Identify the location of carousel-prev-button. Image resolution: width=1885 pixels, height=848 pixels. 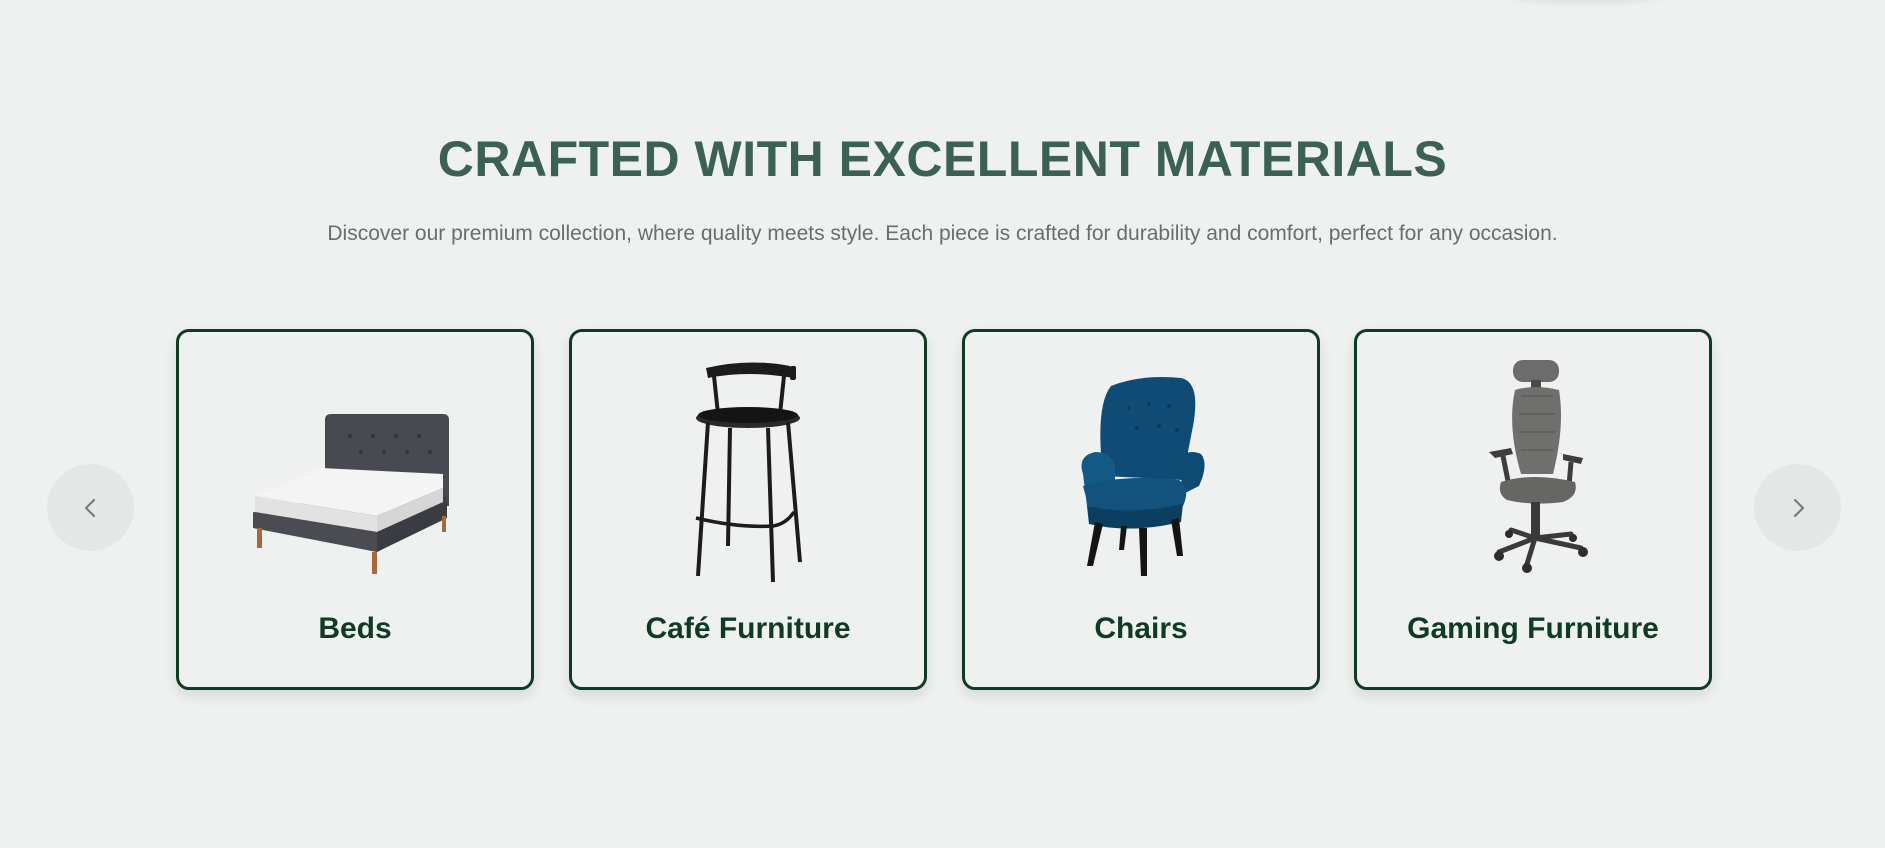
(90, 507).